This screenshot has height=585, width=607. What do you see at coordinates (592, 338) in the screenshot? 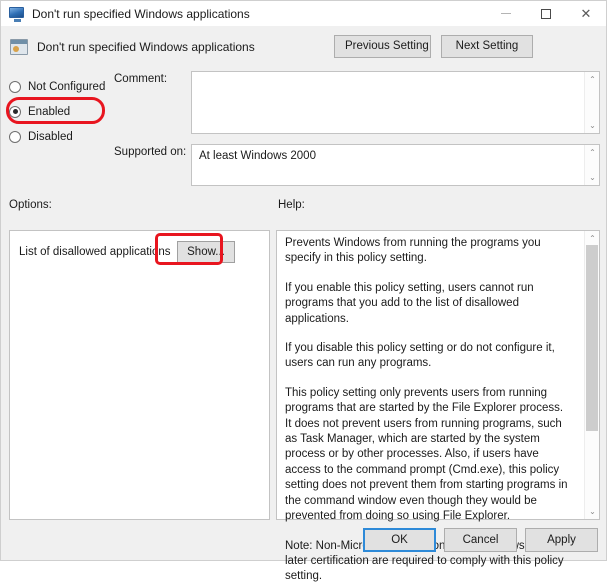
I see `scrollbar-thumb` at bounding box center [592, 338].